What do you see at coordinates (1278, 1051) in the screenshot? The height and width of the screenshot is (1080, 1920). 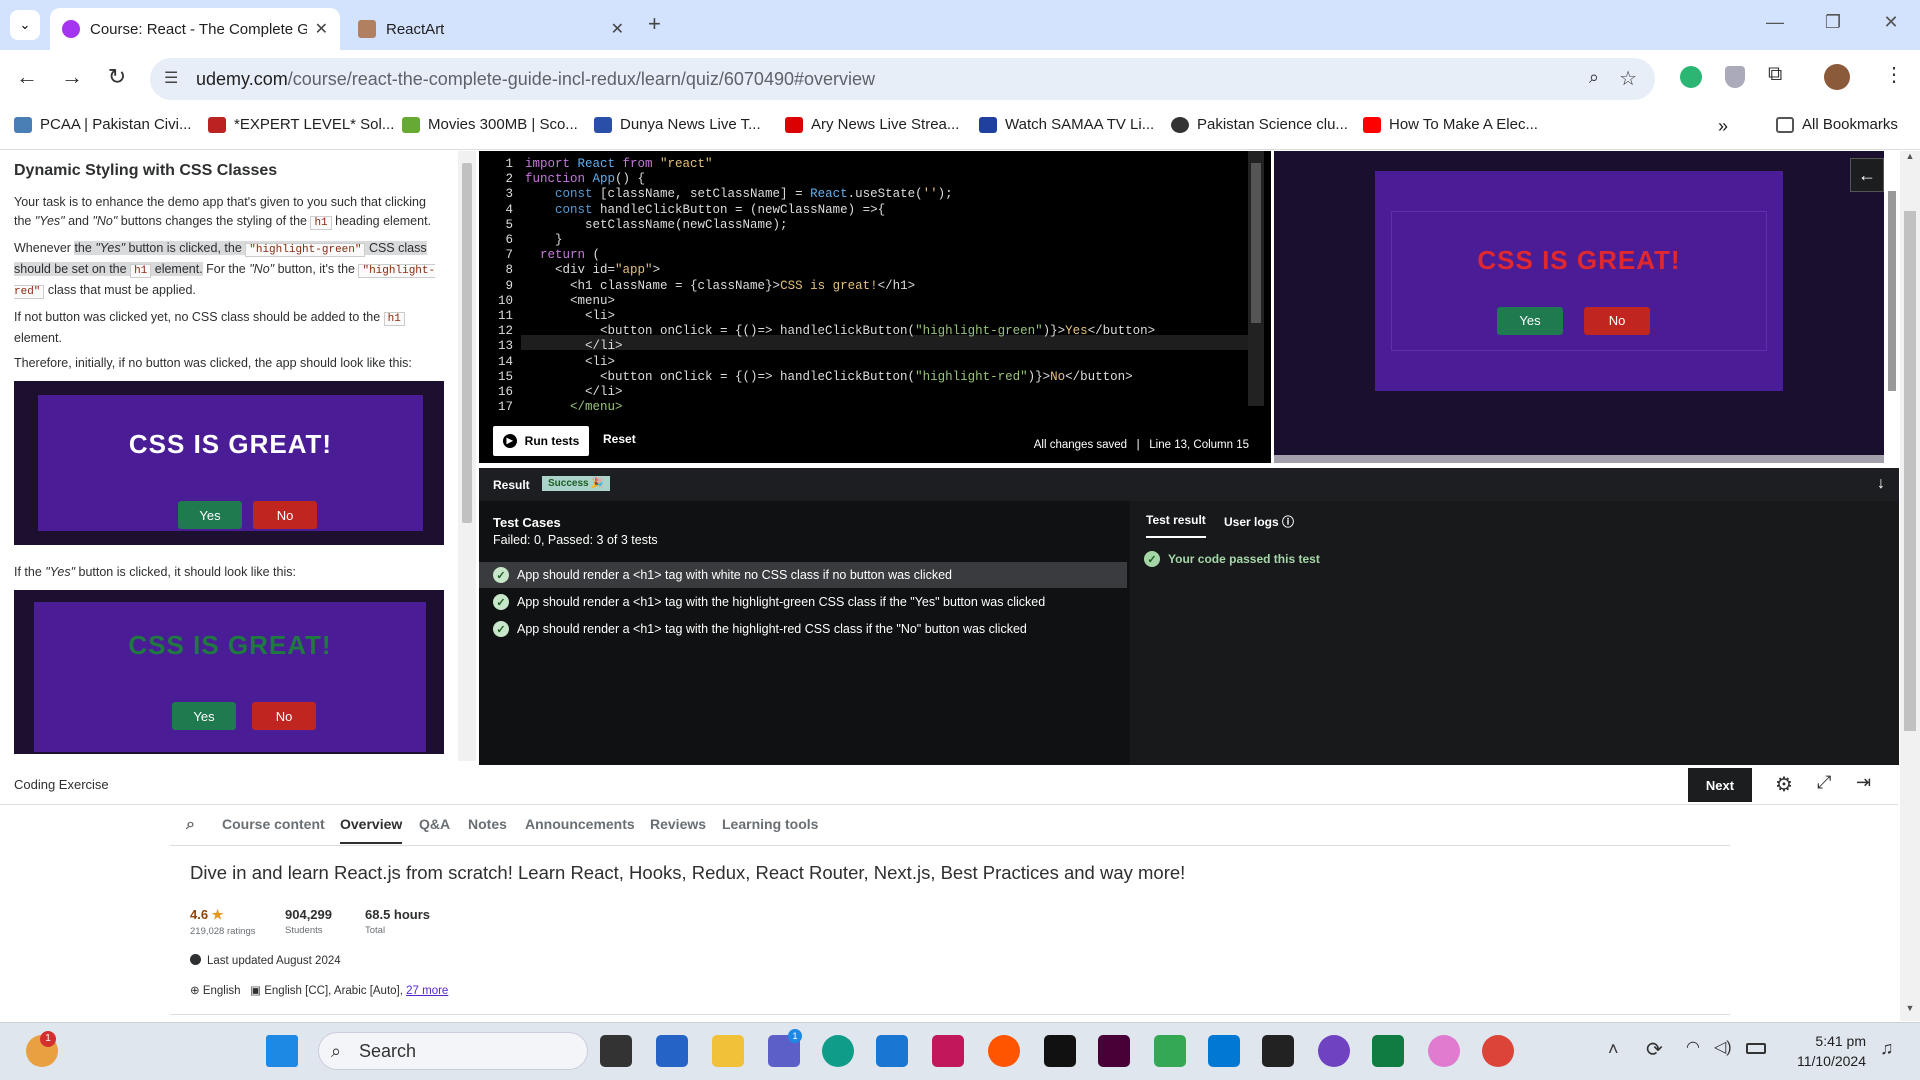 I see `terminal-icon` at bounding box center [1278, 1051].